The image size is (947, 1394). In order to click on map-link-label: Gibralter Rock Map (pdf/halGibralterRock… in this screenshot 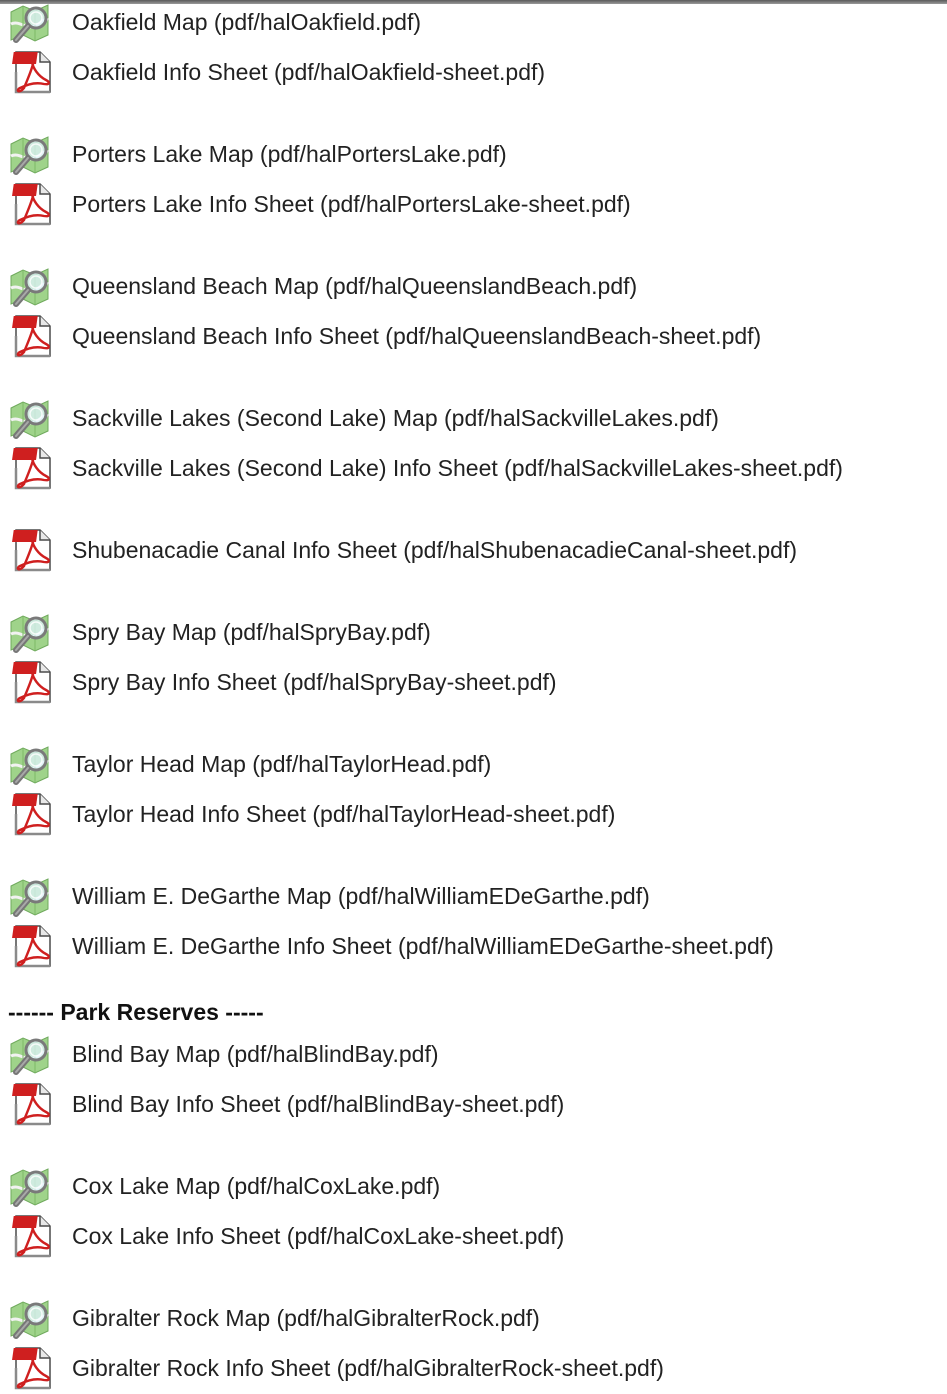, I will do `click(306, 1318)`.